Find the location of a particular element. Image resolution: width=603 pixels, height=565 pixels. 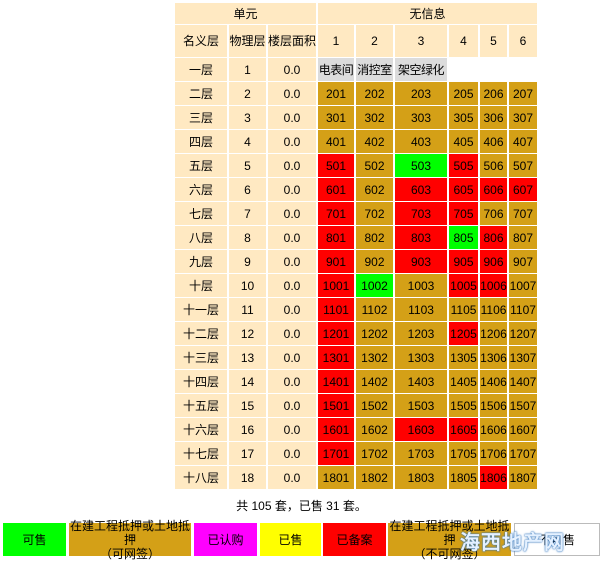

room-cell-tan: 1706 is located at coordinates (494, 453).